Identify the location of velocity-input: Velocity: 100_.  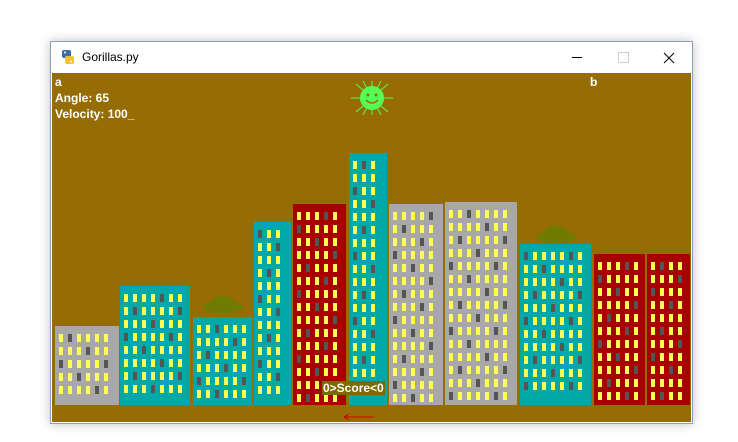
(94, 114).